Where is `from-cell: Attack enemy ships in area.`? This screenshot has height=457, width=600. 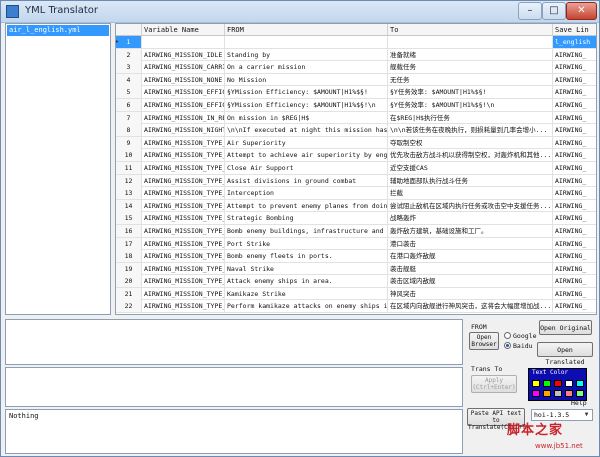 from-cell: Attack enemy ships in area. is located at coordinates (306, 281).